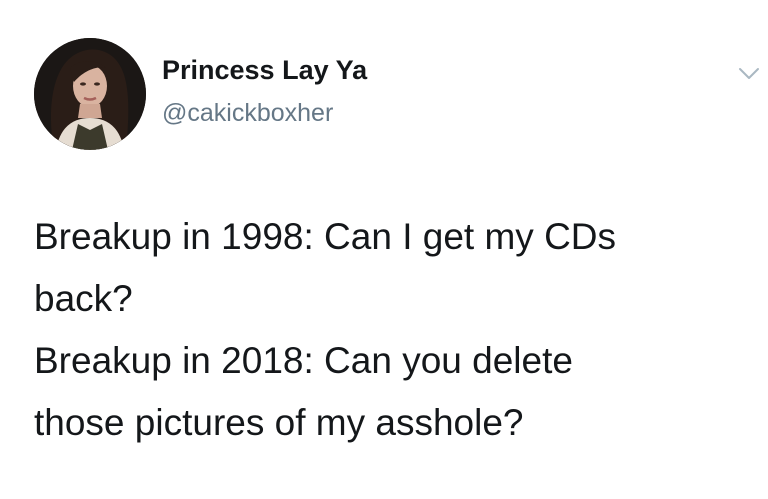 The height and width of the screenshot is (499, 768). Describe the element at coordinates (264, 70) in the screenshot. I see `author-display-name: Princess Lay Ya` at that location.